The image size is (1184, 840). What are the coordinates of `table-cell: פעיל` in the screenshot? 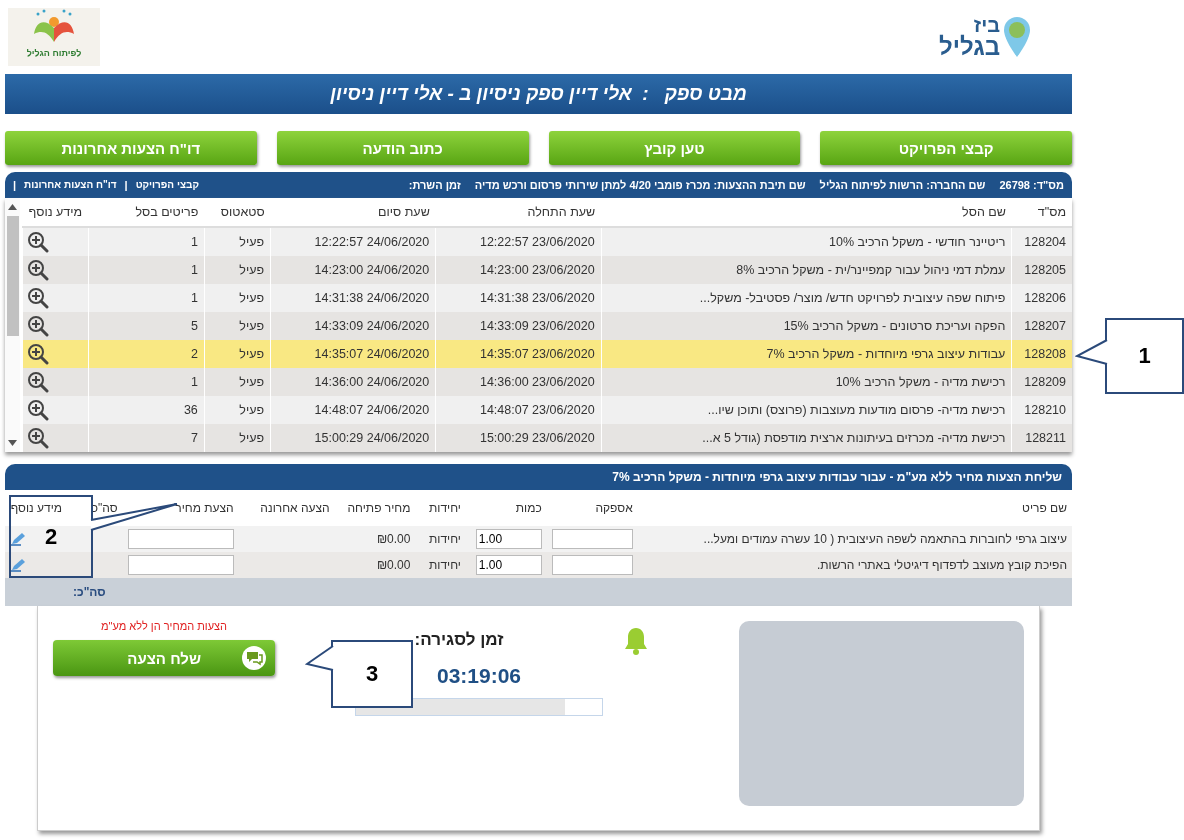 It's located at (237, 438).